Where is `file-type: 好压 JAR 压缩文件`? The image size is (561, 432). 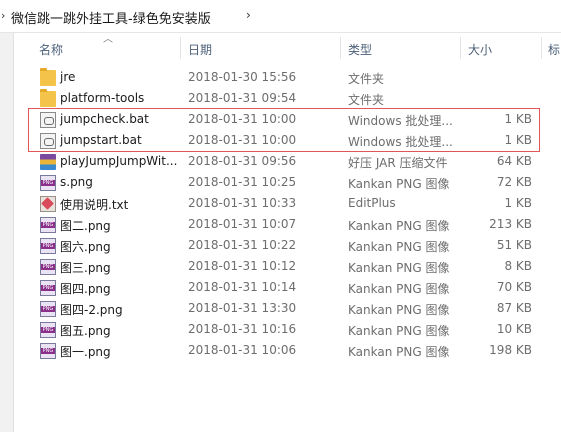 file-type: 好压 JAR 压缩文件 is located at coordinates (398, 163).